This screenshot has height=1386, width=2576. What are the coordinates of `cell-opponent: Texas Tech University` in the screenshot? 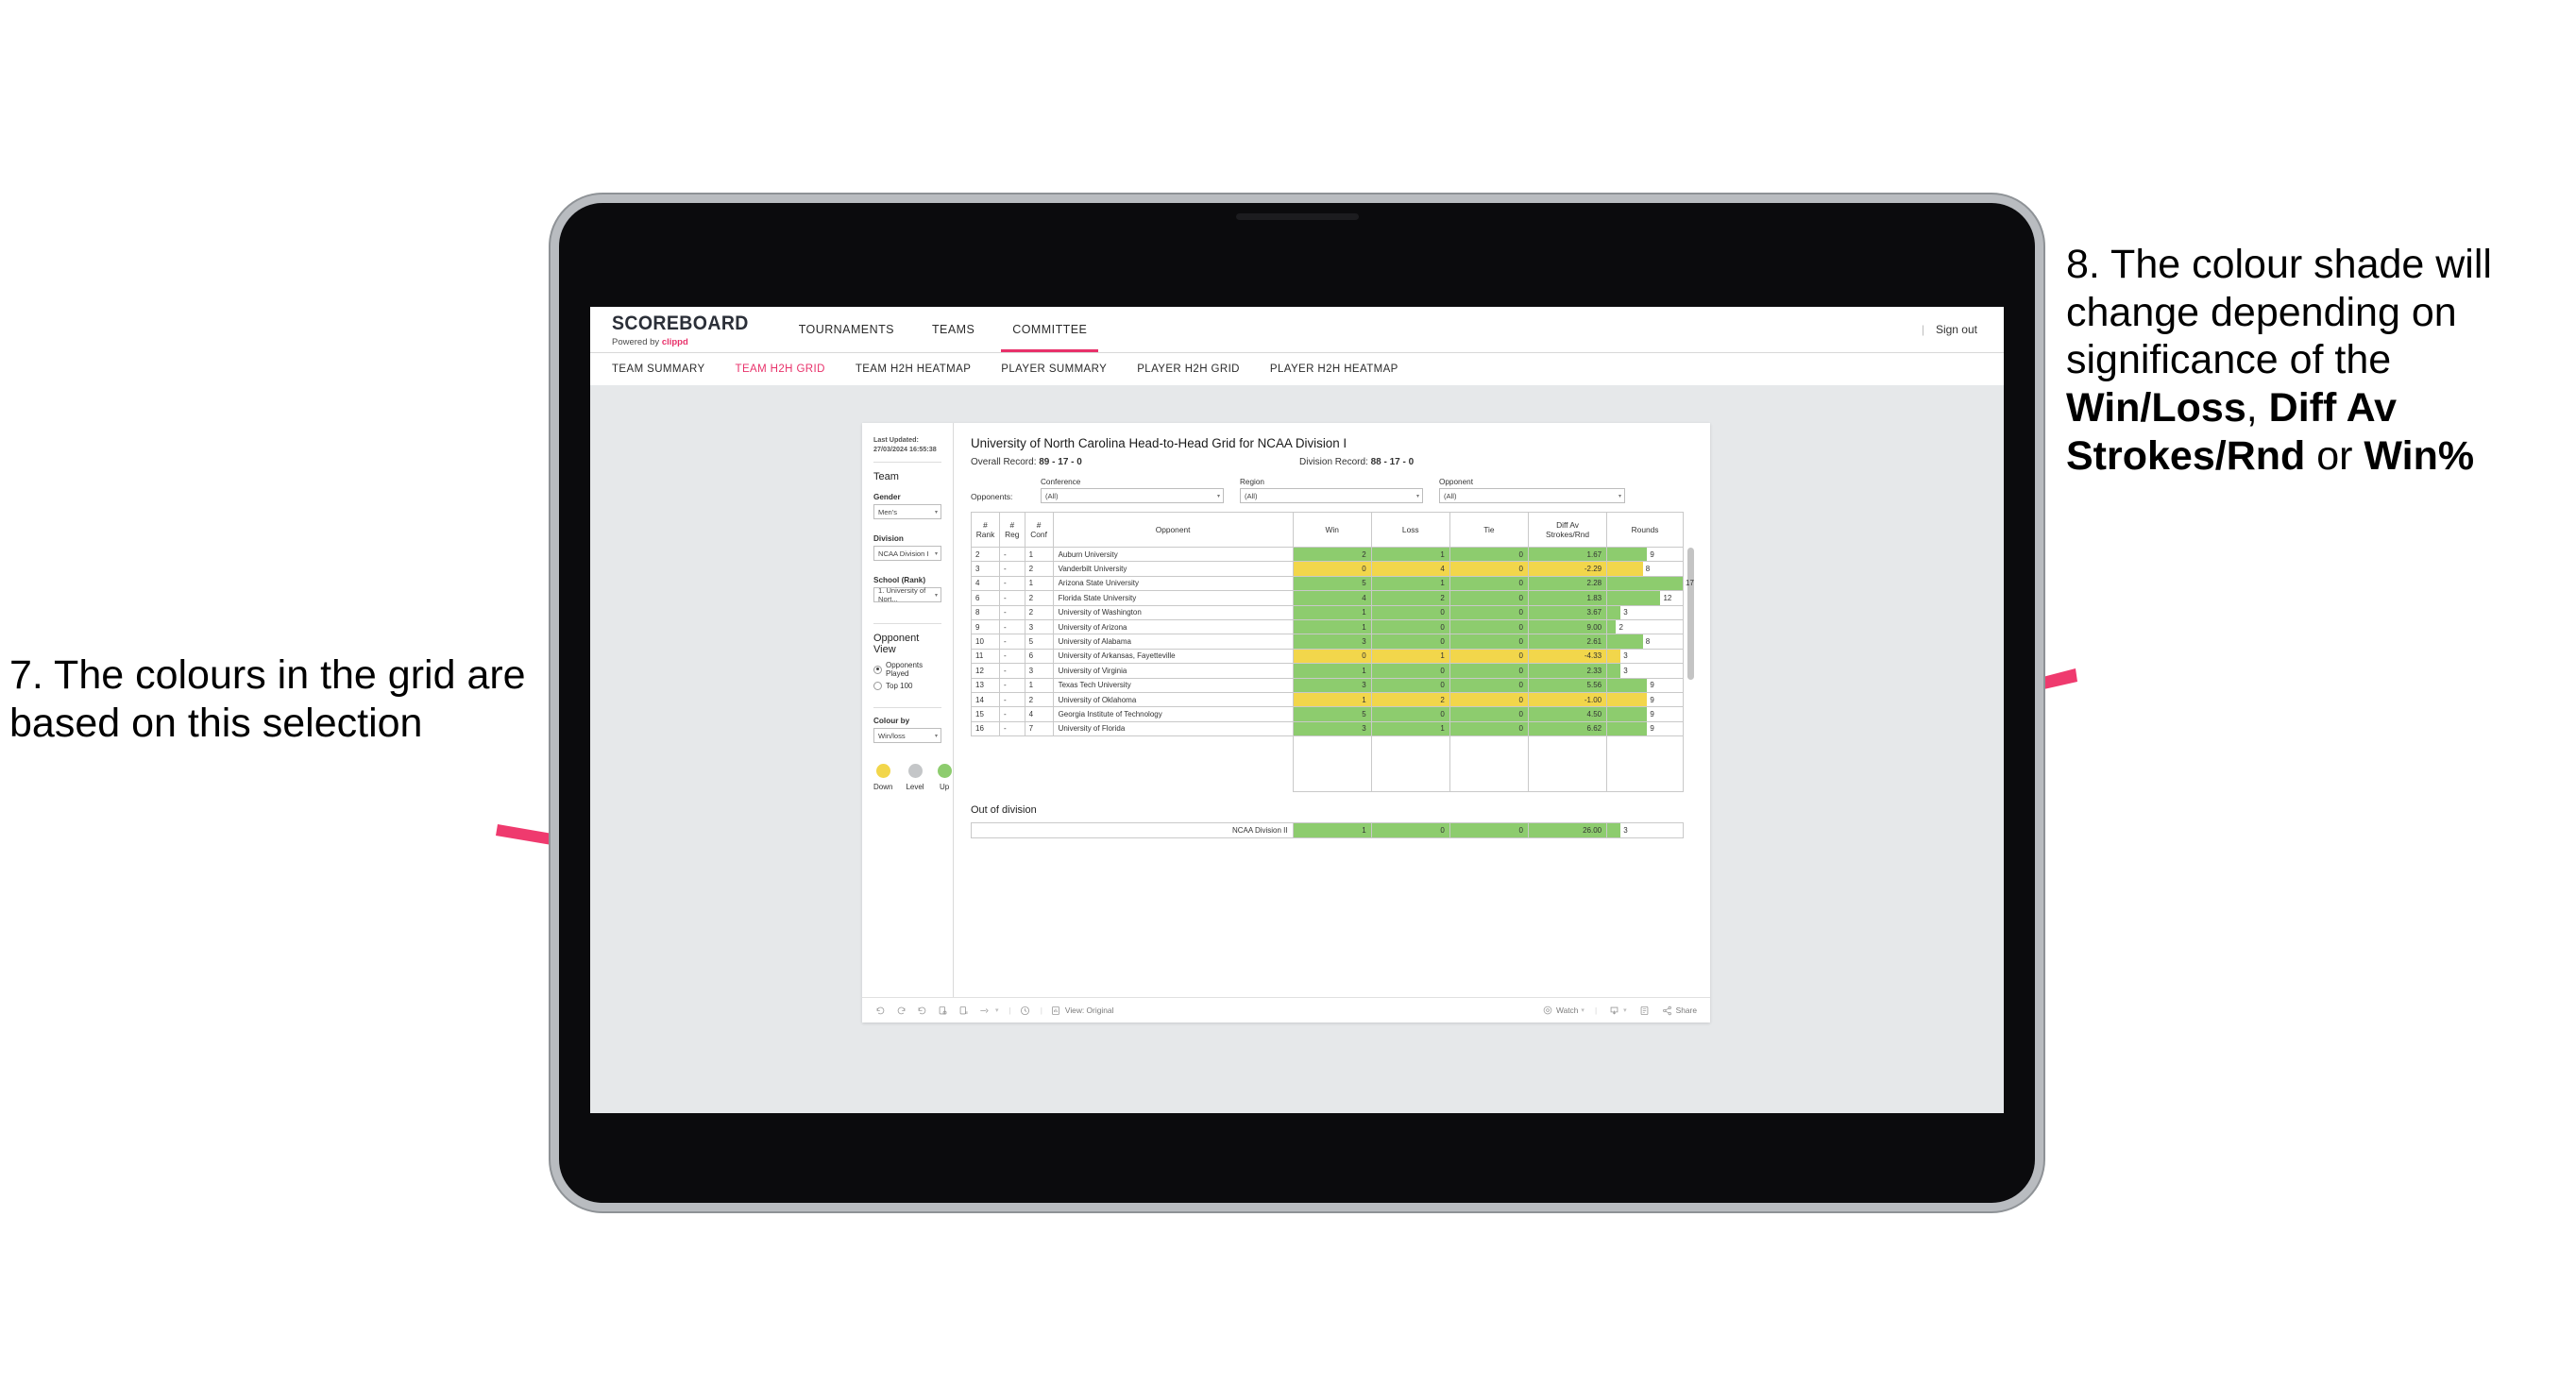 It's located at (1173, 685).